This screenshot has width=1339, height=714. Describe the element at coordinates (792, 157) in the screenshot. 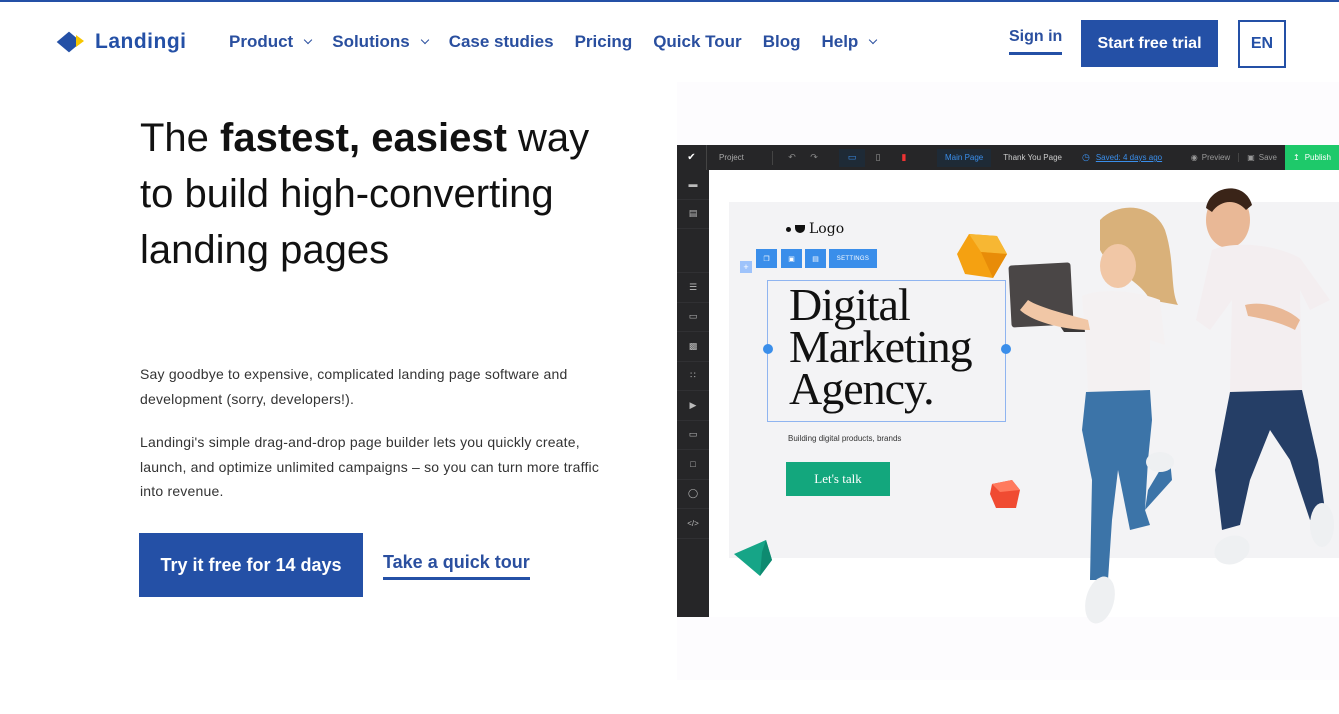

I see `undo-icon: ↶` at that location.